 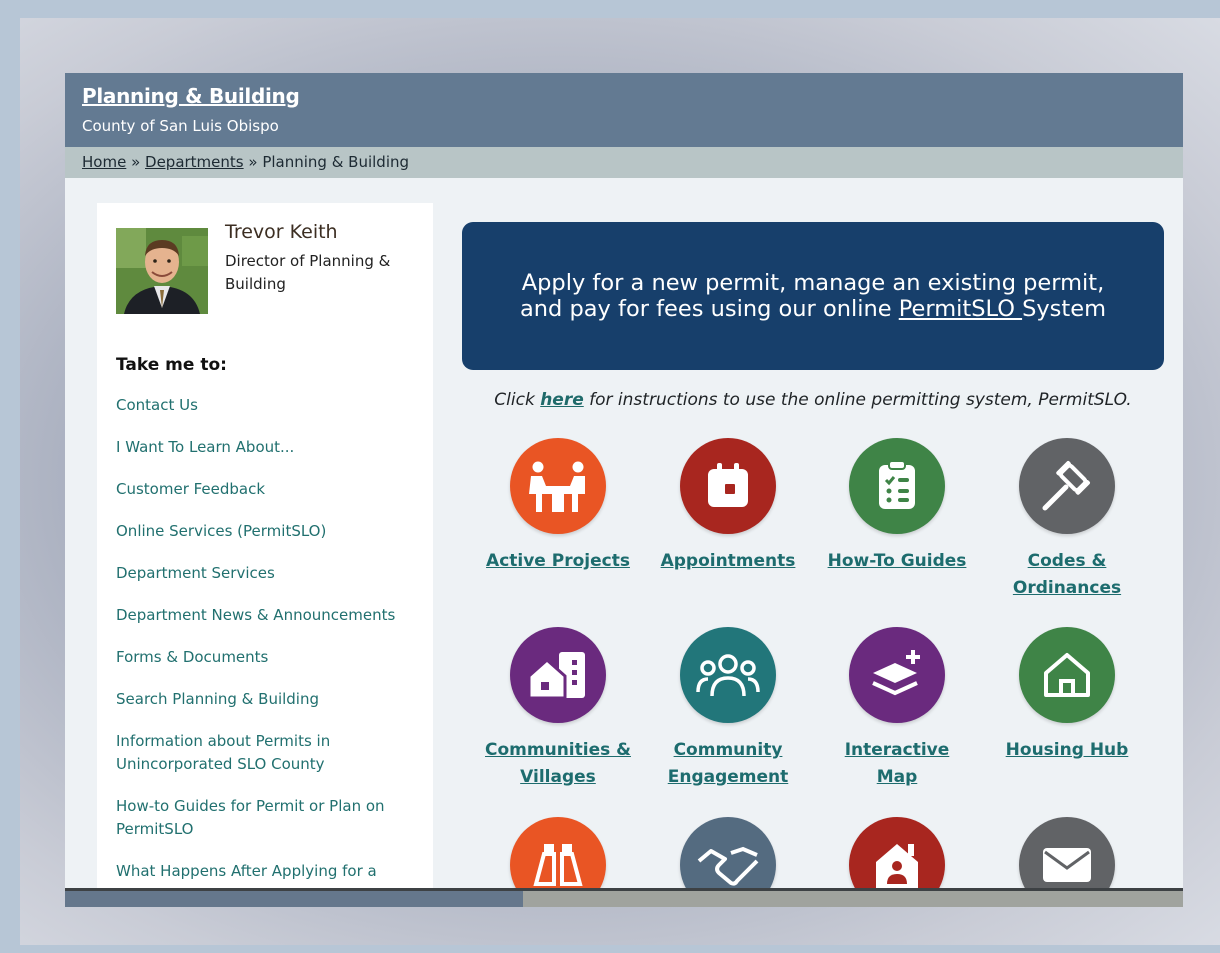 I want to click on tile-how-to-guides: How-To Guides, so click(x=897, y=506).